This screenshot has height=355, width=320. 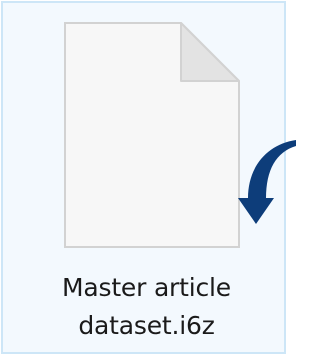 I want to click on file-name-line-2: dataset.i6z, so click(x=146, y=325).